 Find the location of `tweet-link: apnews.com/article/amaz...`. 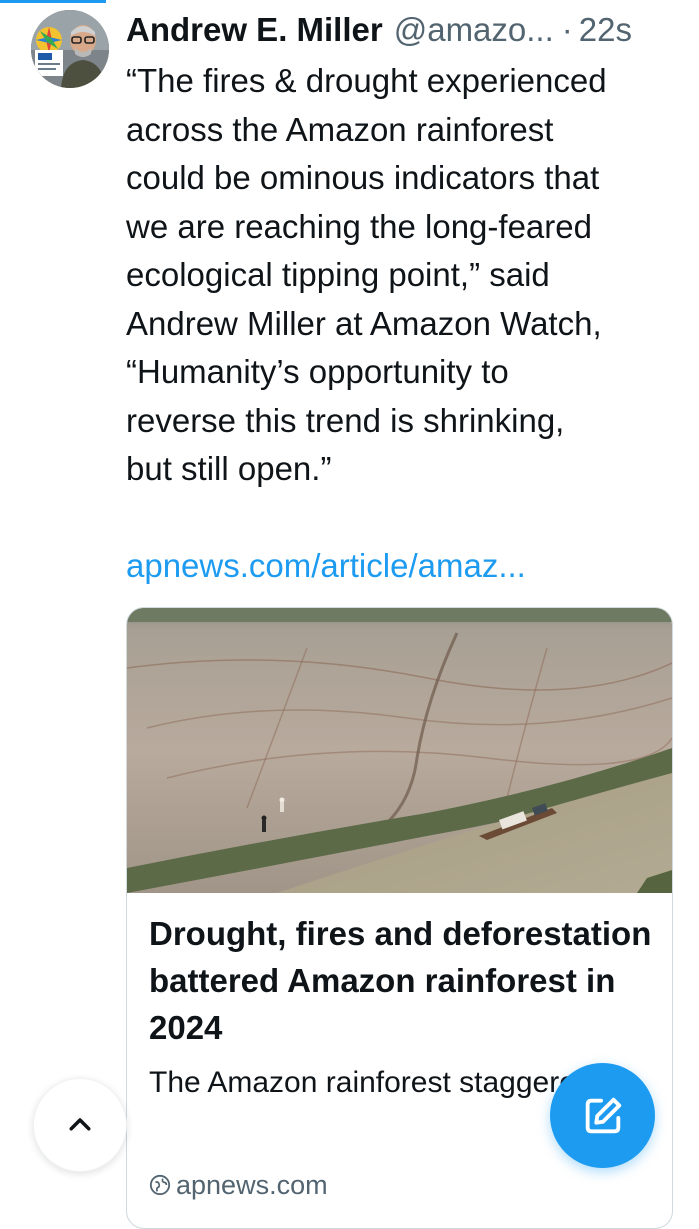

tweet-link: apnews.com/article/amaz... is located at coordinates (326, 566).